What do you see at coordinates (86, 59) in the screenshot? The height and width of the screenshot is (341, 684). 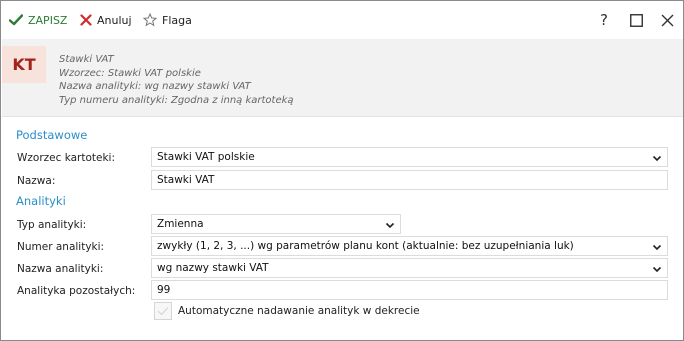 I see `info-line-title: Stawki VAT` at bounding box center [86, 59].